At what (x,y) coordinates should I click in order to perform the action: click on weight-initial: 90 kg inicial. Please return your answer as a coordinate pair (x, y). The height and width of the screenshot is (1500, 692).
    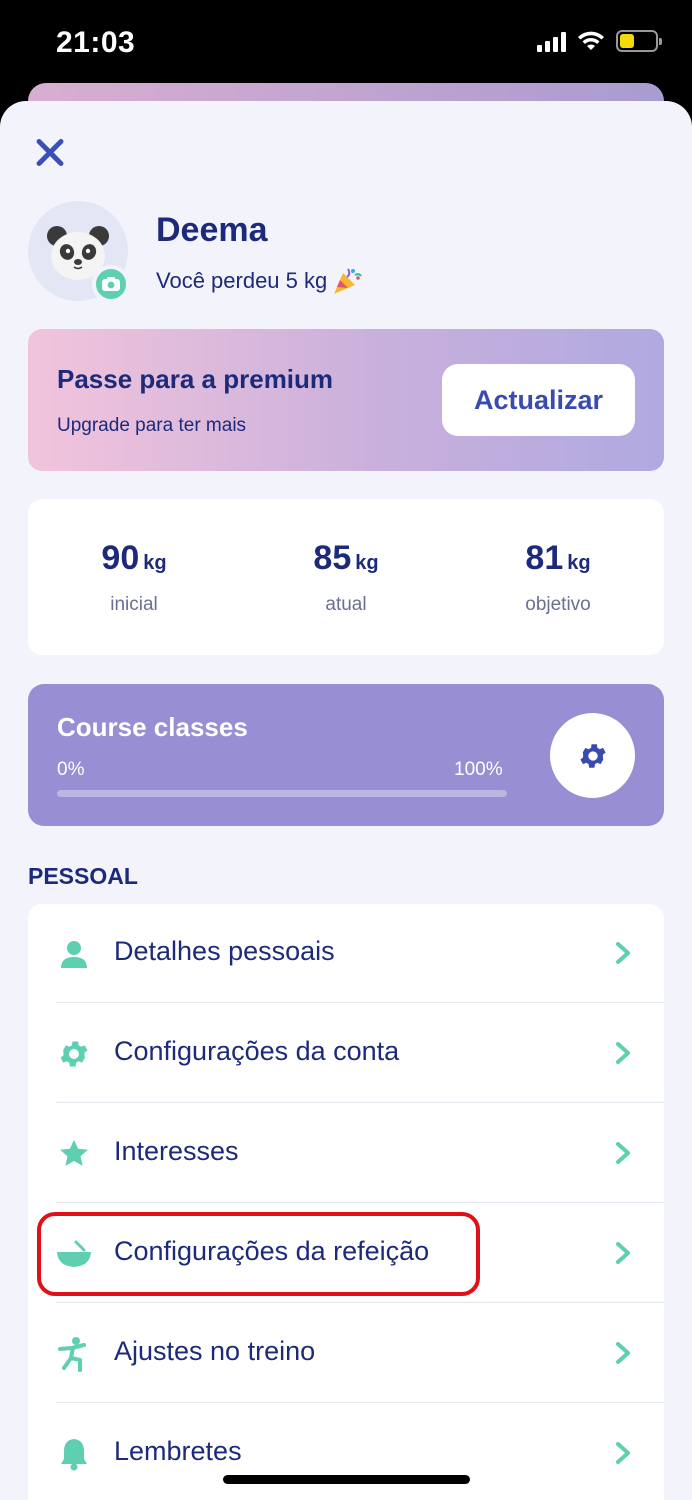
    Looking at the image, I should click on (134, 577).